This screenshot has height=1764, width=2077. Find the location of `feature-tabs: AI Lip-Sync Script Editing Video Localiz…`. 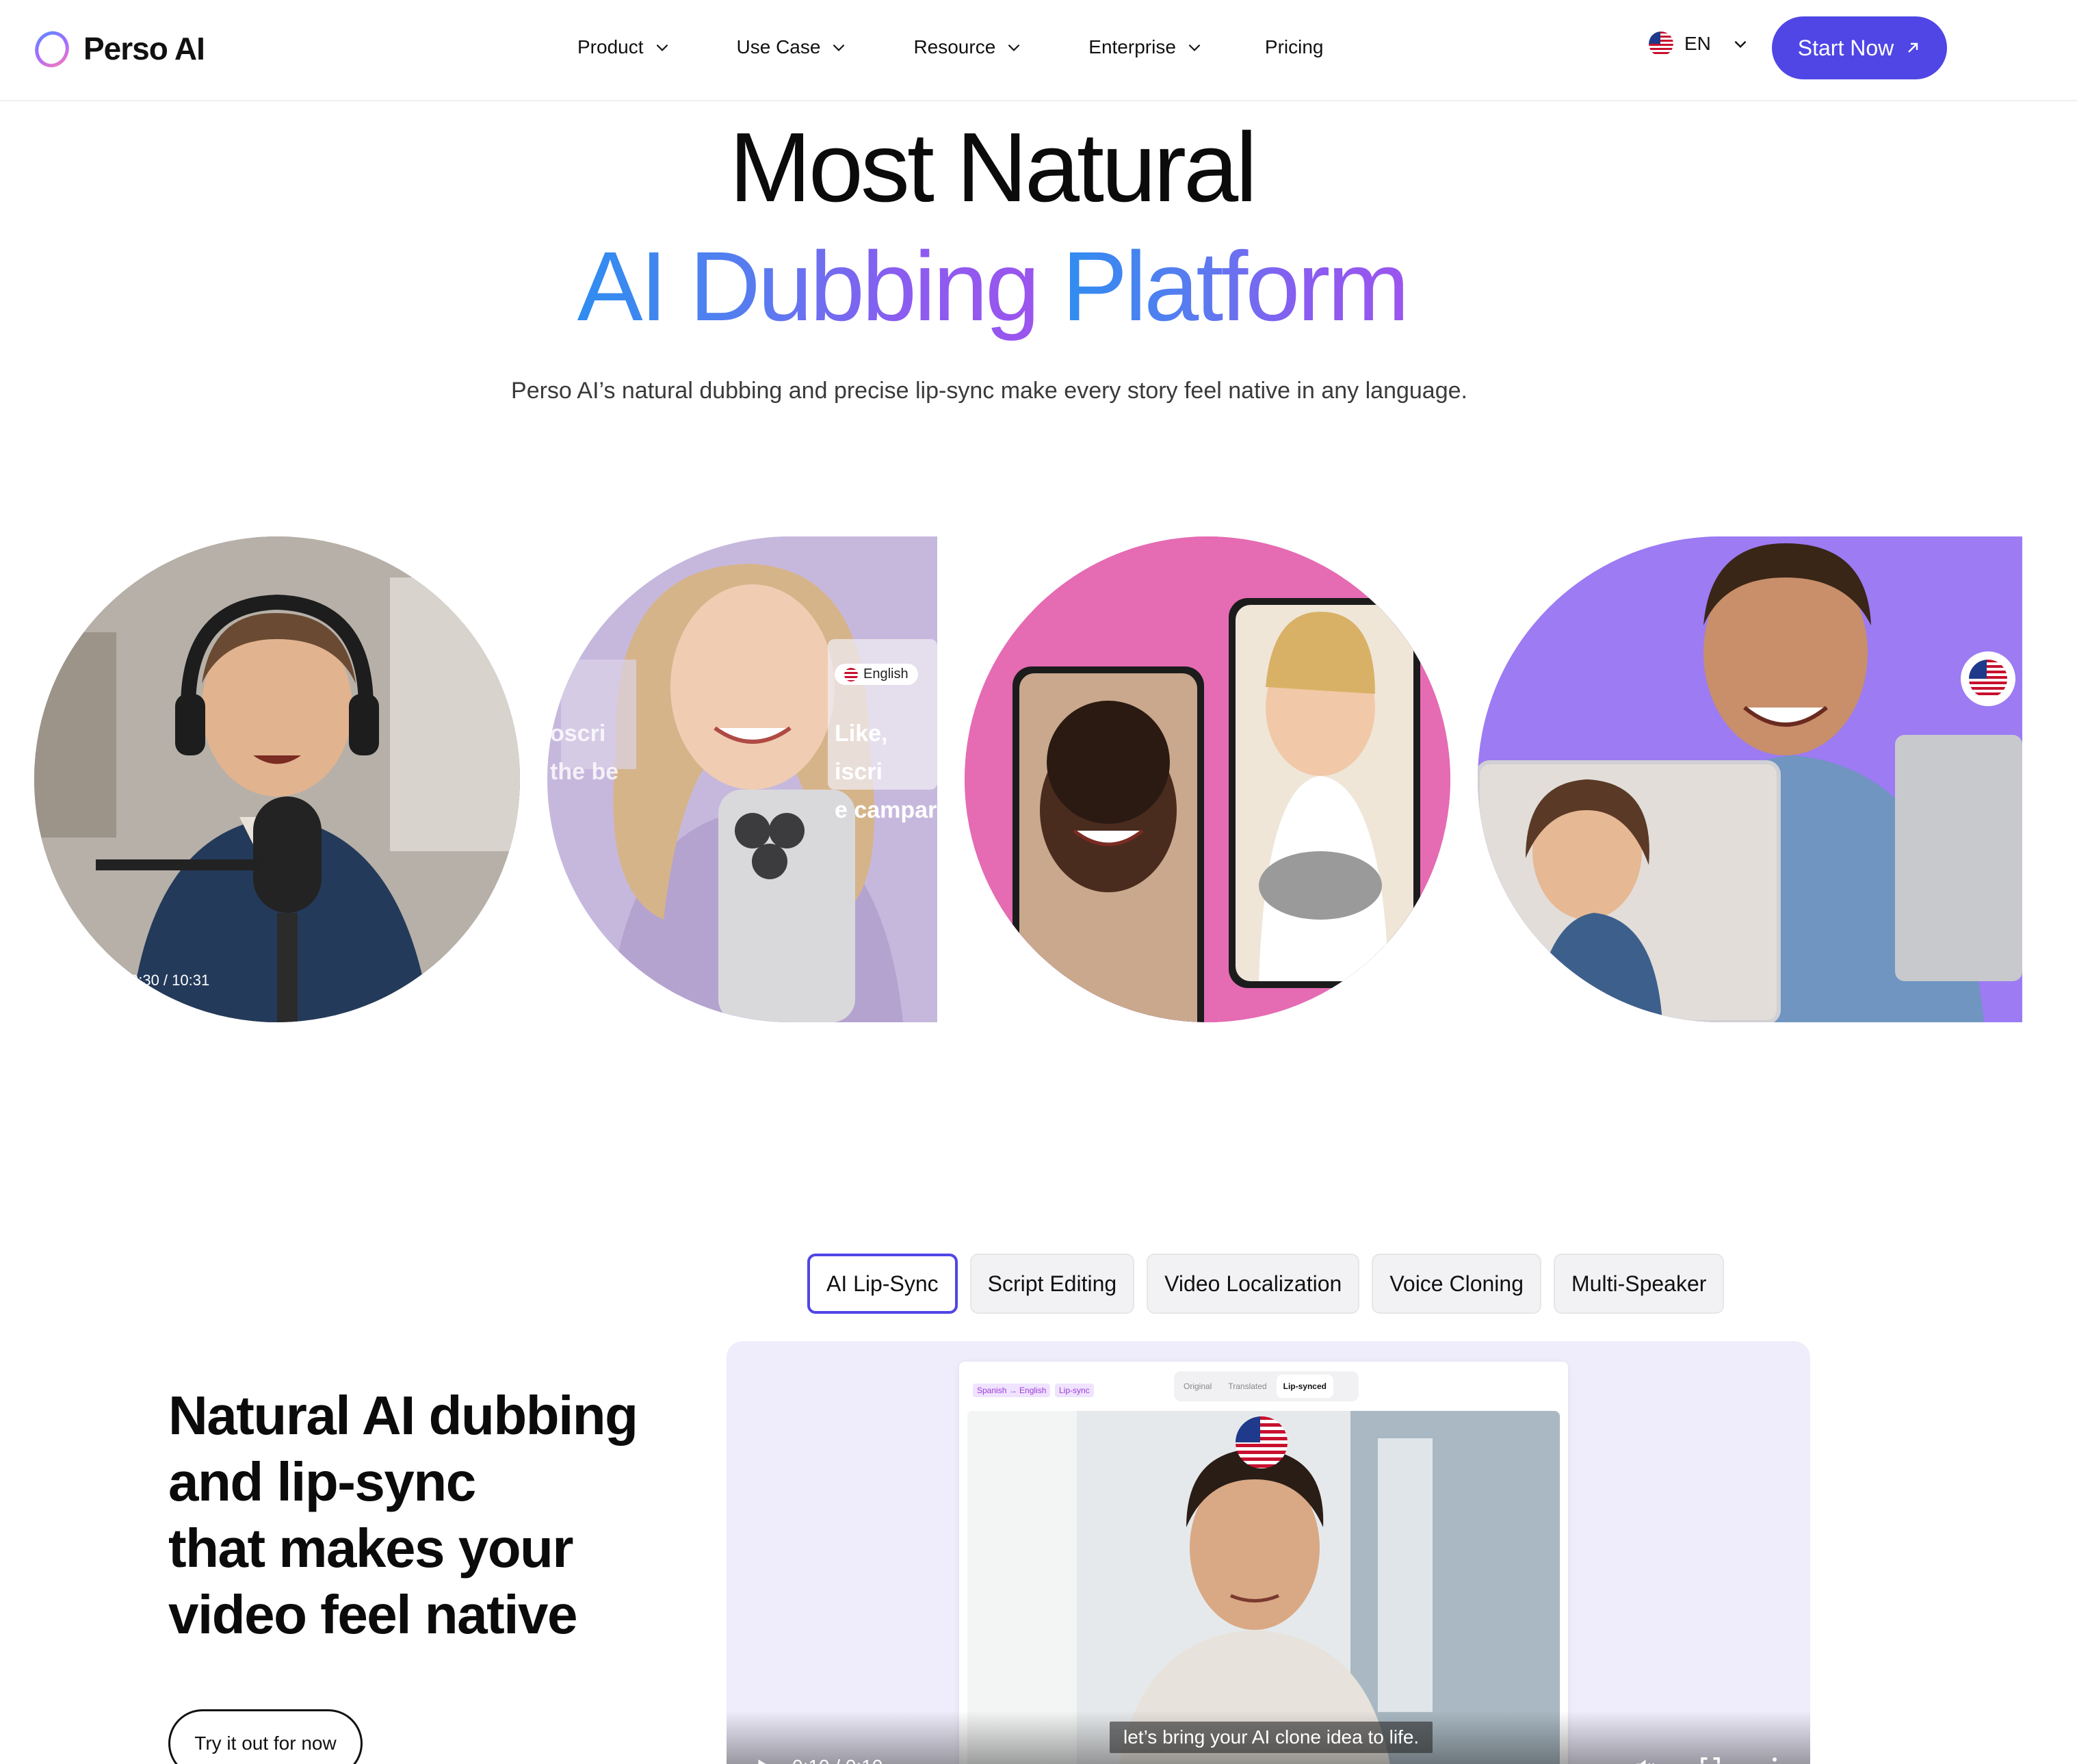

feature-tabs: AI Lip-Sync Script Editing Video Localiz… is located at coordinates (1266, 1284).